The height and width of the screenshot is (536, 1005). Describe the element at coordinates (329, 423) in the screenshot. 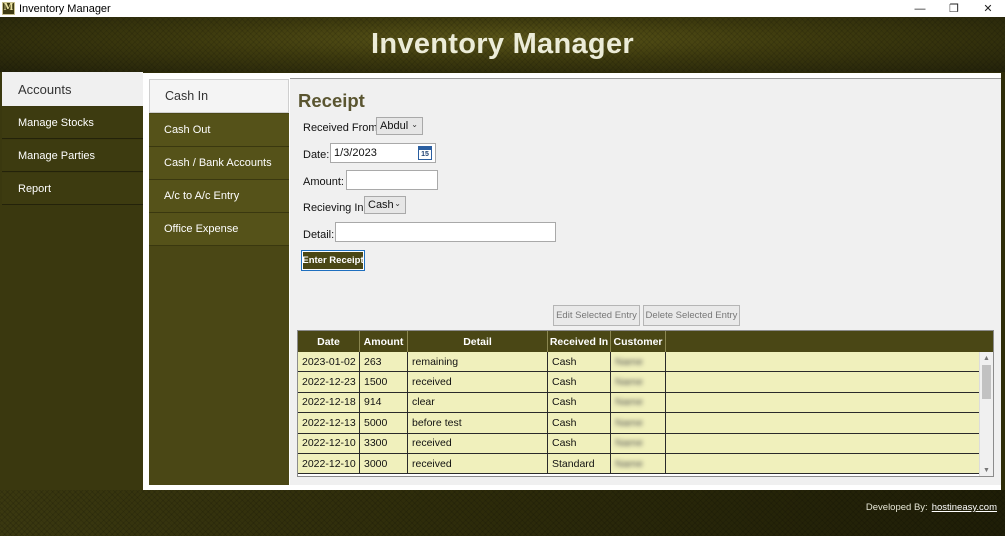

I see `cell-date: 2022-12-13` at that location.